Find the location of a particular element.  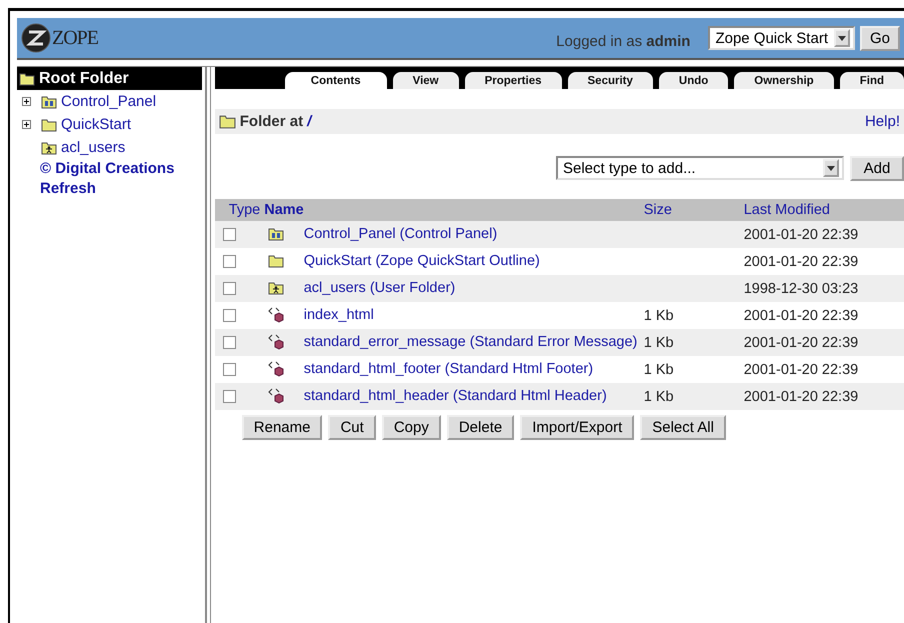

view-select: Zope Quick Start is located at coordinates (781, 38).